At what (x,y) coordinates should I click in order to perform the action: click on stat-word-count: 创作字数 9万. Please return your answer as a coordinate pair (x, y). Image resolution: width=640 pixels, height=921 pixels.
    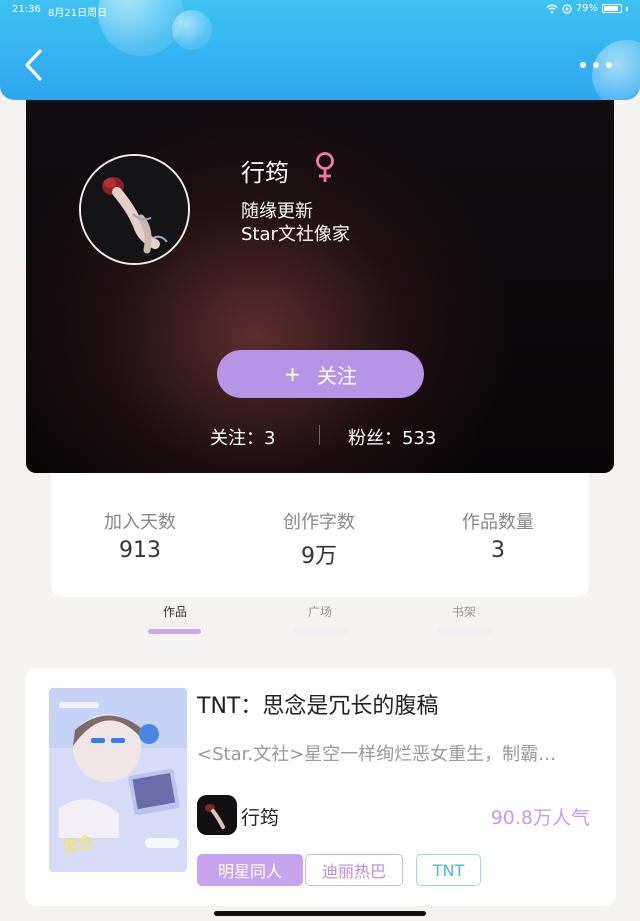
    Looking at the image, I should click on (319, 539).